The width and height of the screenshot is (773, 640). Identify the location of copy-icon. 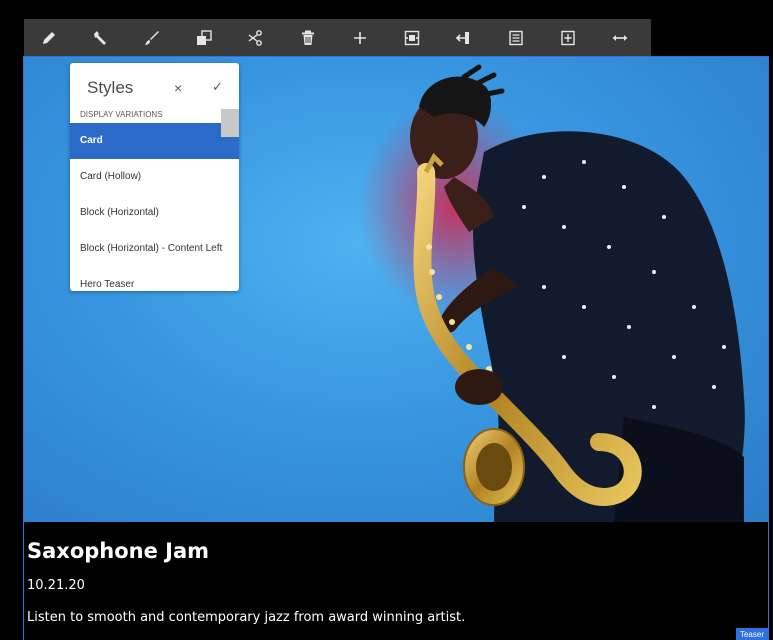
(204, 37).